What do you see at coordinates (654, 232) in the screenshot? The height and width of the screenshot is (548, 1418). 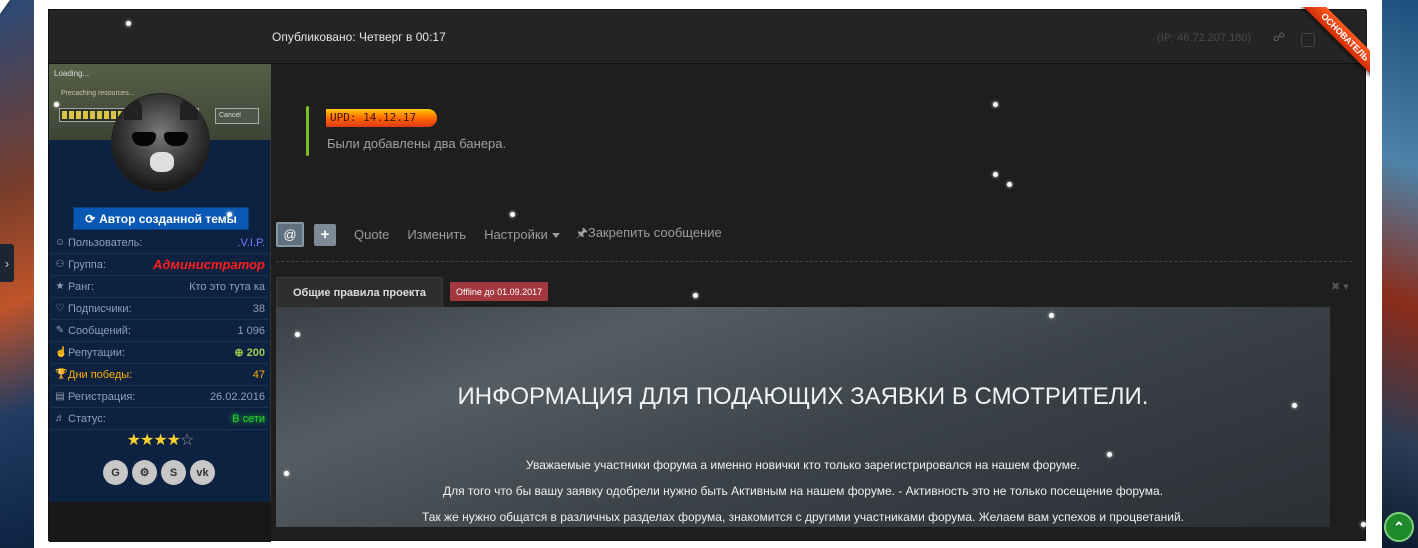 I see `pin-label: Закрепить сообщение` at bounding box center [654, 232].